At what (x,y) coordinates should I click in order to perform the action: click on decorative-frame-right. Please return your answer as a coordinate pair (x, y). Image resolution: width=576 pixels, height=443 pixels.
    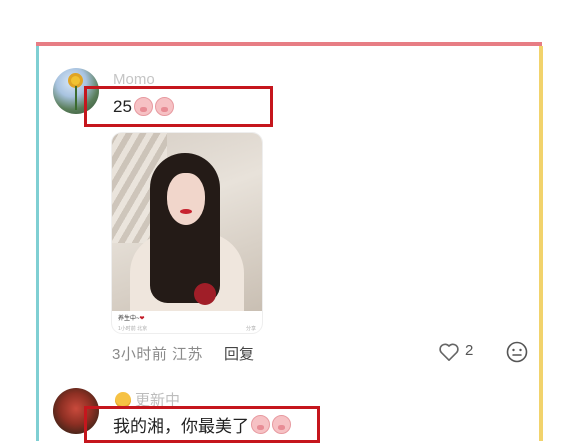
    Looking at the image, I should click on (541, 243).